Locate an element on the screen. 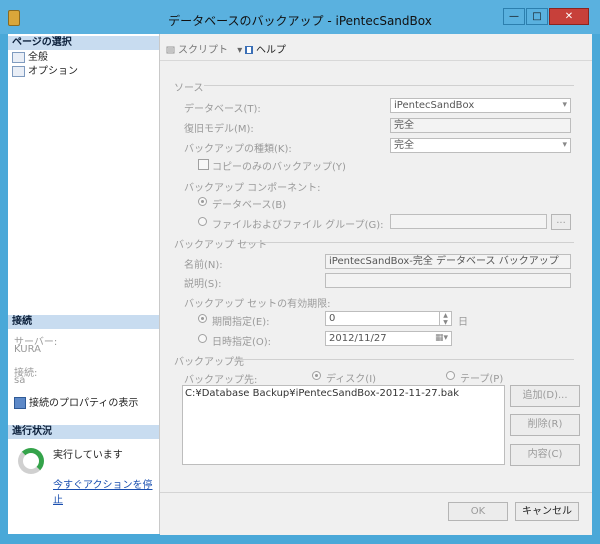 The width and height of the screenshot is (600, 544). database-value: iPentecSandBox is located at coordinates (434, 105).